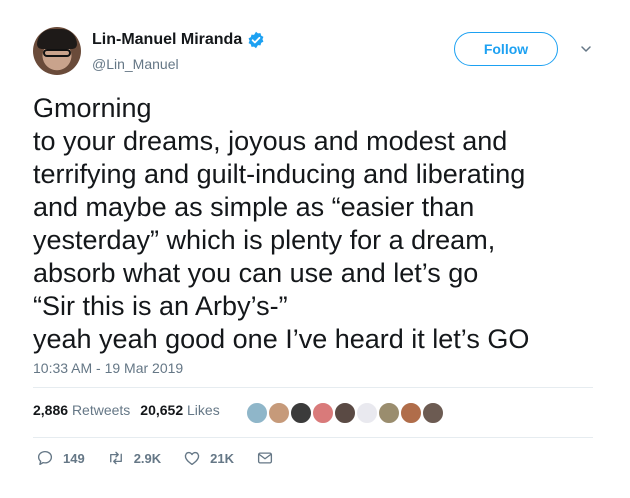  I want to click on likes-stat: 20,652 Likes, so click(179, 410).